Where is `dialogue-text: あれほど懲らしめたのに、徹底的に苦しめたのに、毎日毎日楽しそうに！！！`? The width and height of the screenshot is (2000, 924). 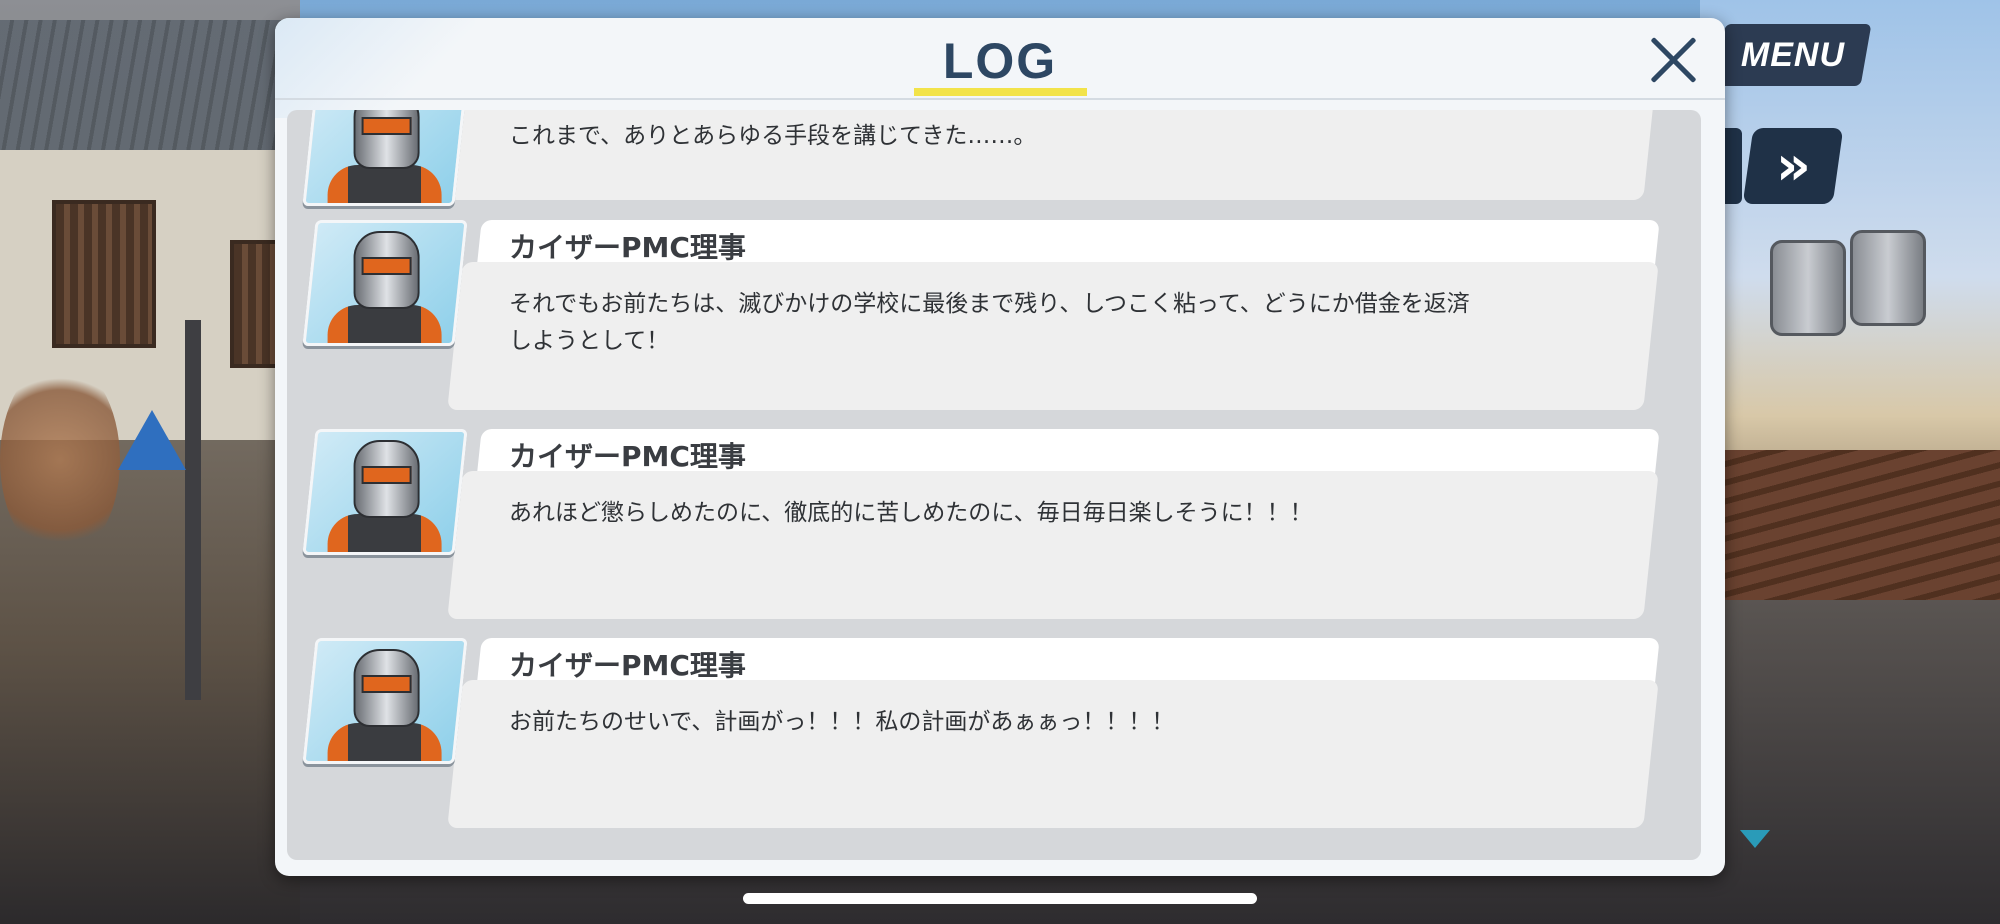 dialogue-text: あれほど懲らしめたのに、徹底的に苦しめたのに、毎日毎日楽しそうに！！！ is located at coordinates (911, 513).